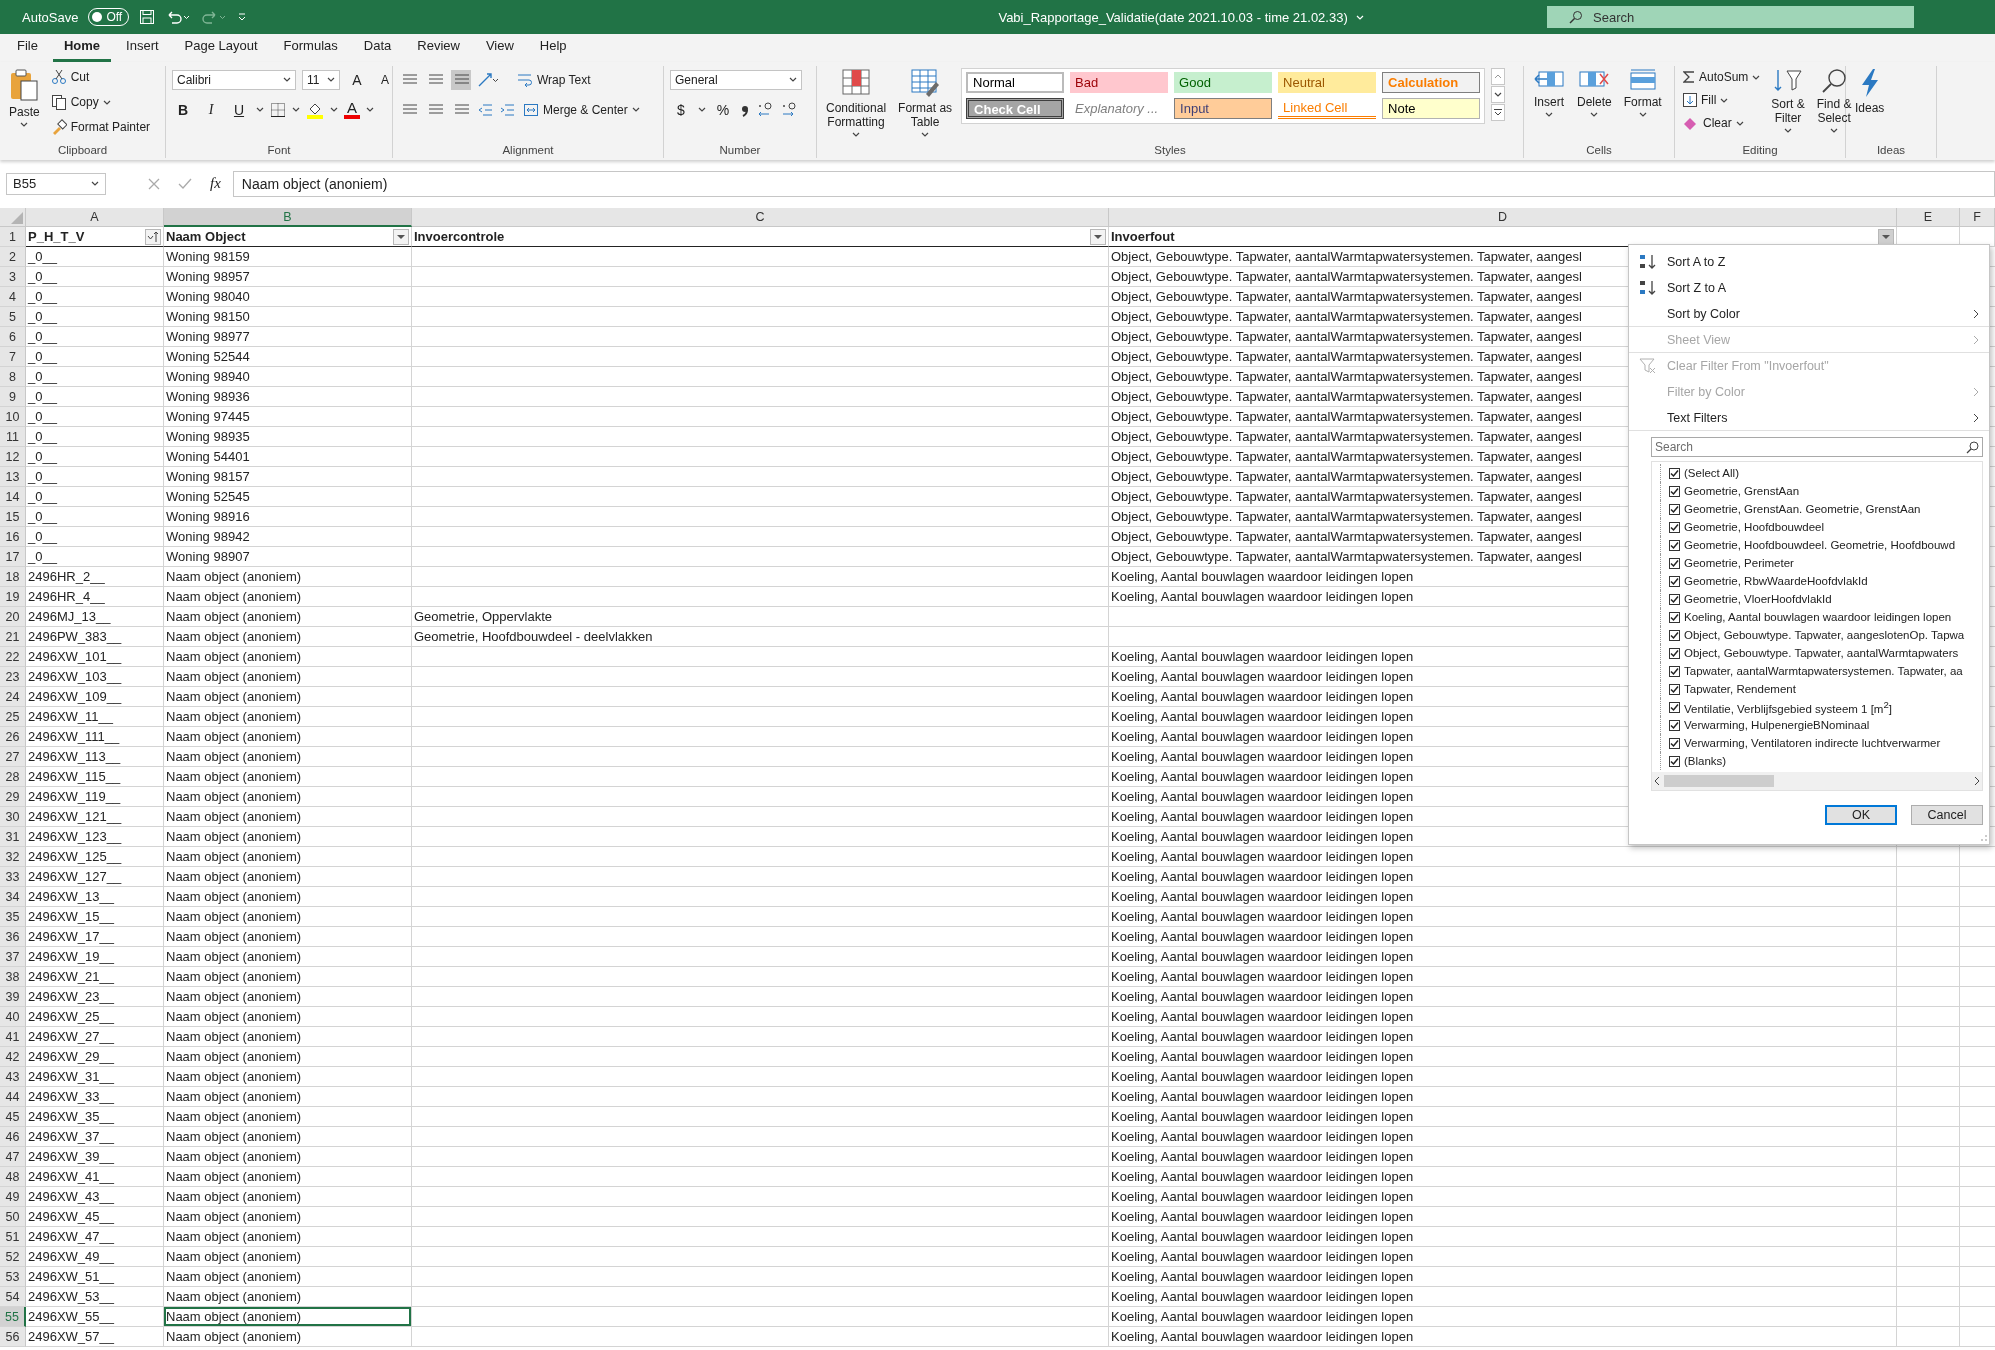 The width and height of the screenshot is (1995, 1350). Describe the element at coordinates (13, 697) in the screenshot. I see `row-header: 24` at that location.